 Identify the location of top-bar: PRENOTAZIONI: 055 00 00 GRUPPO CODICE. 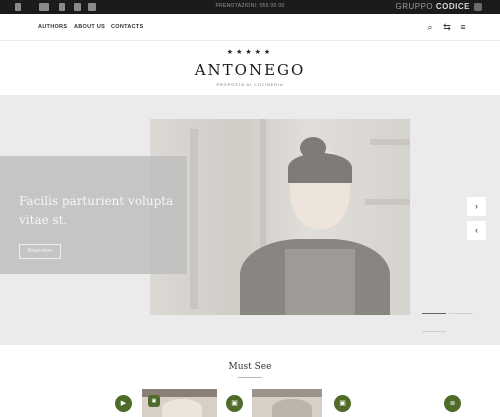
(250, 7).